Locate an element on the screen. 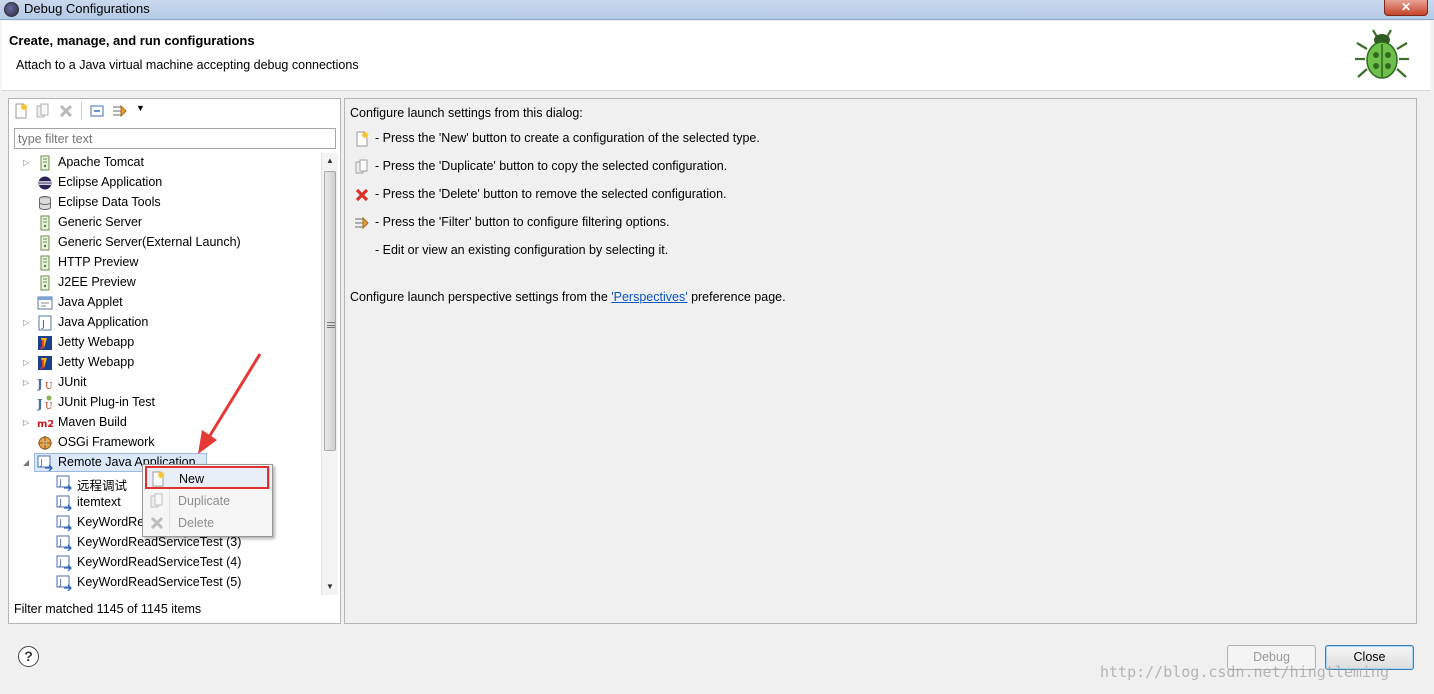  scroll-down-icon: ▼ is located at coordinates (330, 587).